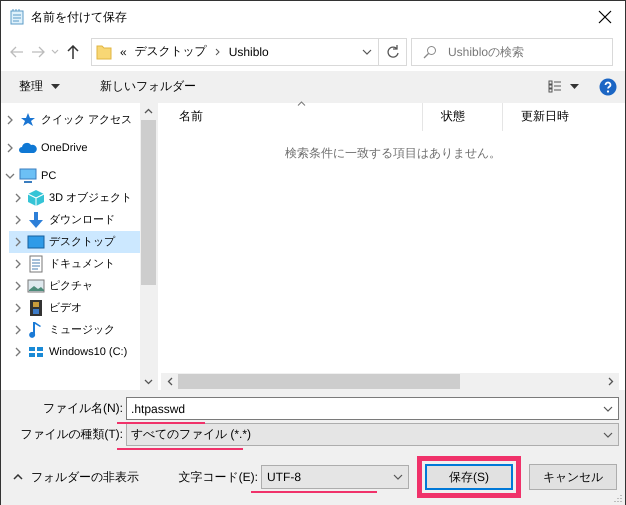  What do you see at coordinates (611, 381) in the screenshot?
I see `scroll-right-icon` at bounding box center [611, 381].